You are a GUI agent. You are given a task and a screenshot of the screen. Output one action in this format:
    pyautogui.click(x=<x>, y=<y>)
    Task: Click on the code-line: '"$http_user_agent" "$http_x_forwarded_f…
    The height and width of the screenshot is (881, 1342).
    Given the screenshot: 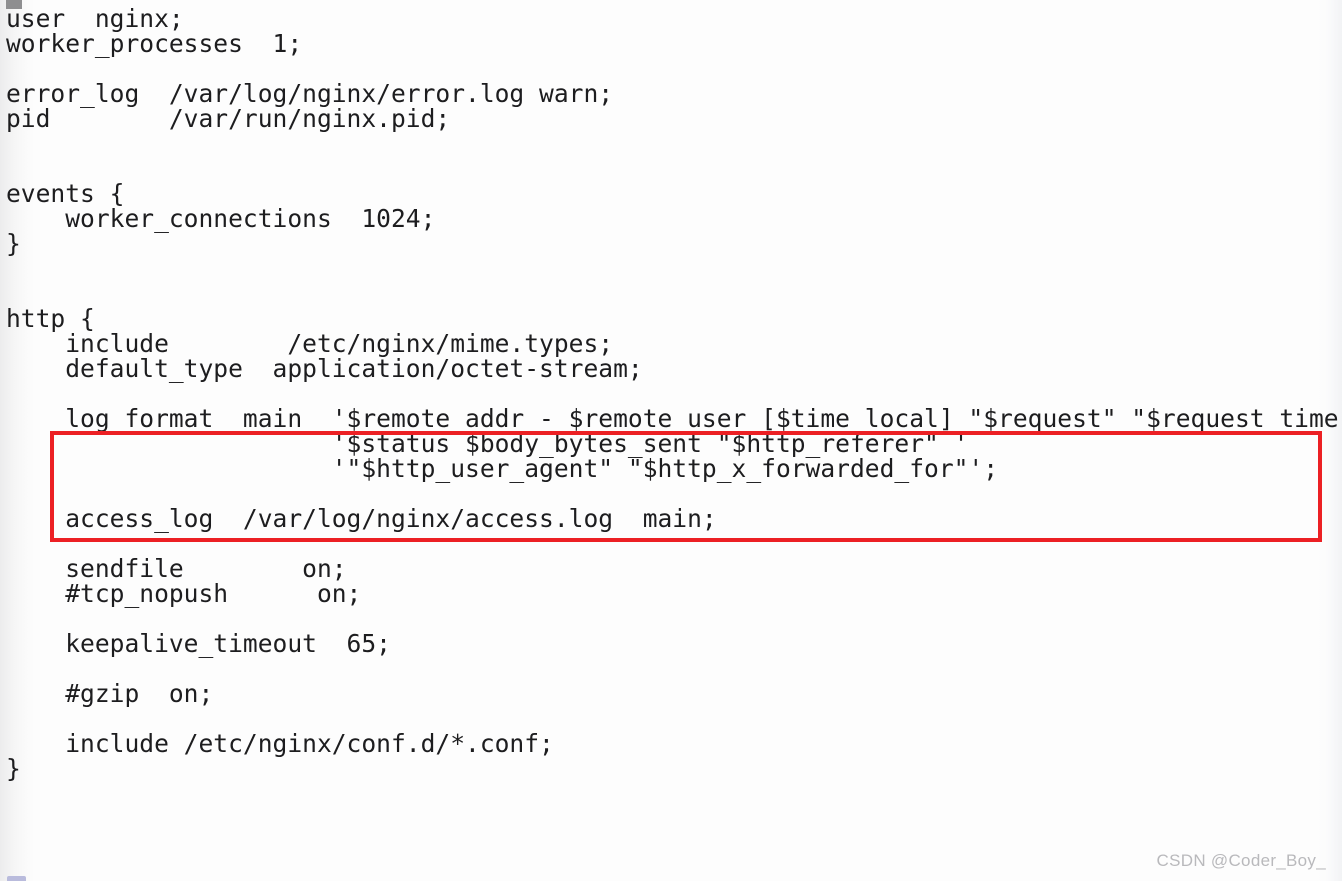 What is the action you would take?
    pyautogui.click(x=502, y=468)
    